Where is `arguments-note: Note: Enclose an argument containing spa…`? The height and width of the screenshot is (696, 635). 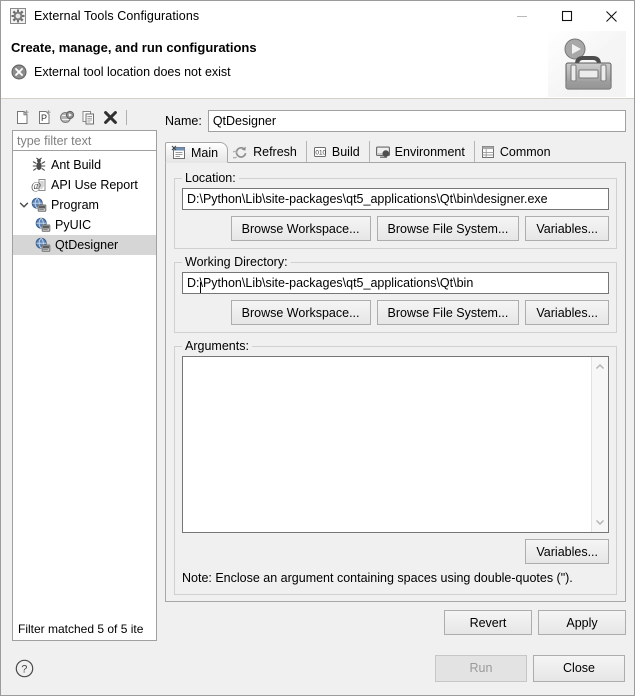 arguments-note: Note: Enclose an argument containing spa… is located at coordinates (377, 578).